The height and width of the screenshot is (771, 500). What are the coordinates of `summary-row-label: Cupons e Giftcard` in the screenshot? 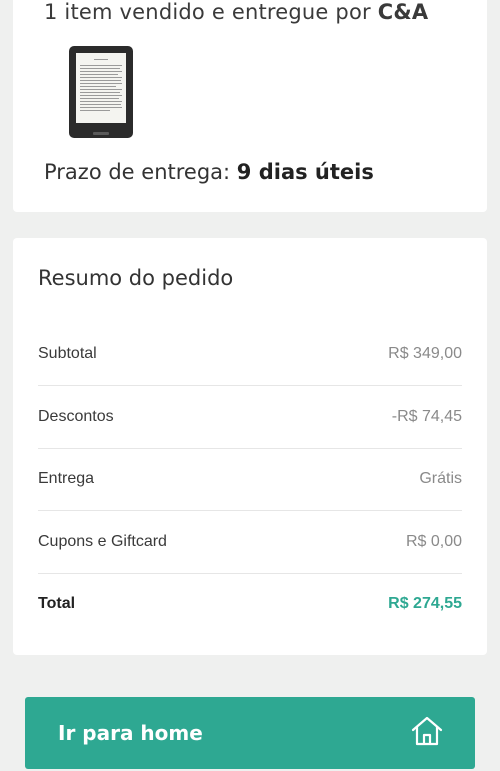 It's located at (102, 541).